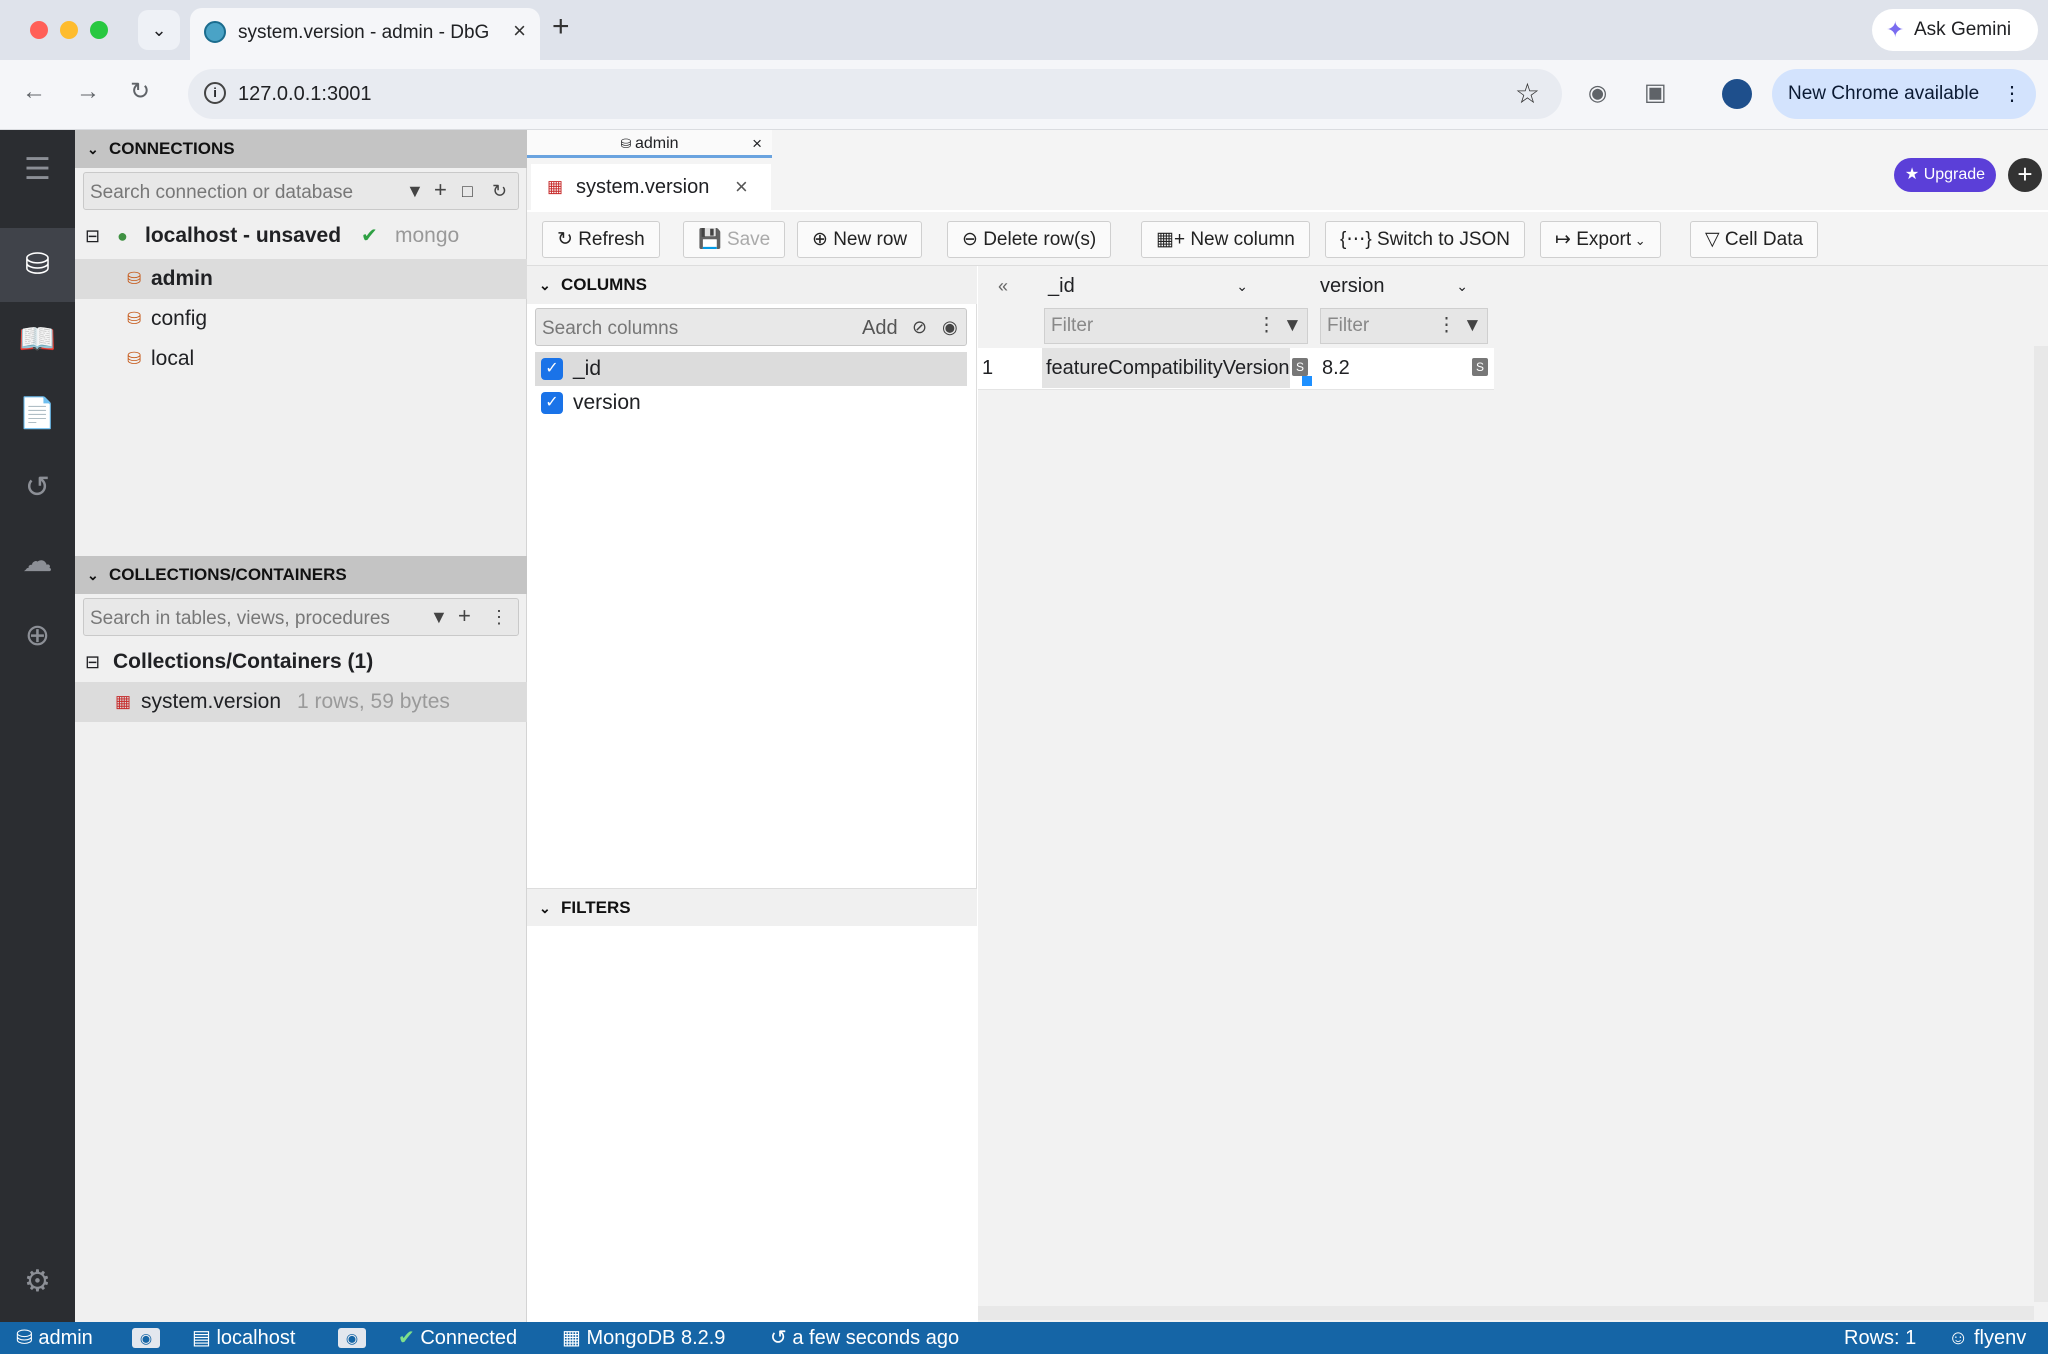  Describe the element at coordinates (215, 93) in the screenshot. I see `site-info-icon: i` at that location.